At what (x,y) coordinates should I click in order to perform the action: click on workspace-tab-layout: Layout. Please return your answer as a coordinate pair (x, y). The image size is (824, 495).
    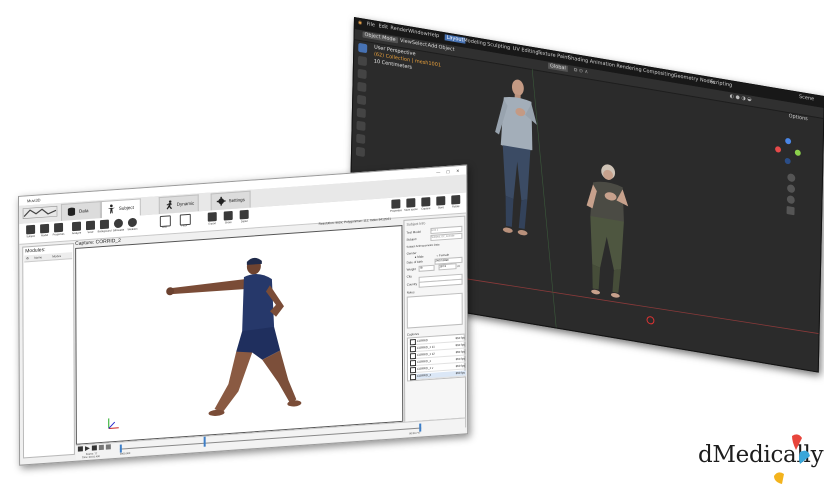
    Looking at the image, I should click on (455, 39).